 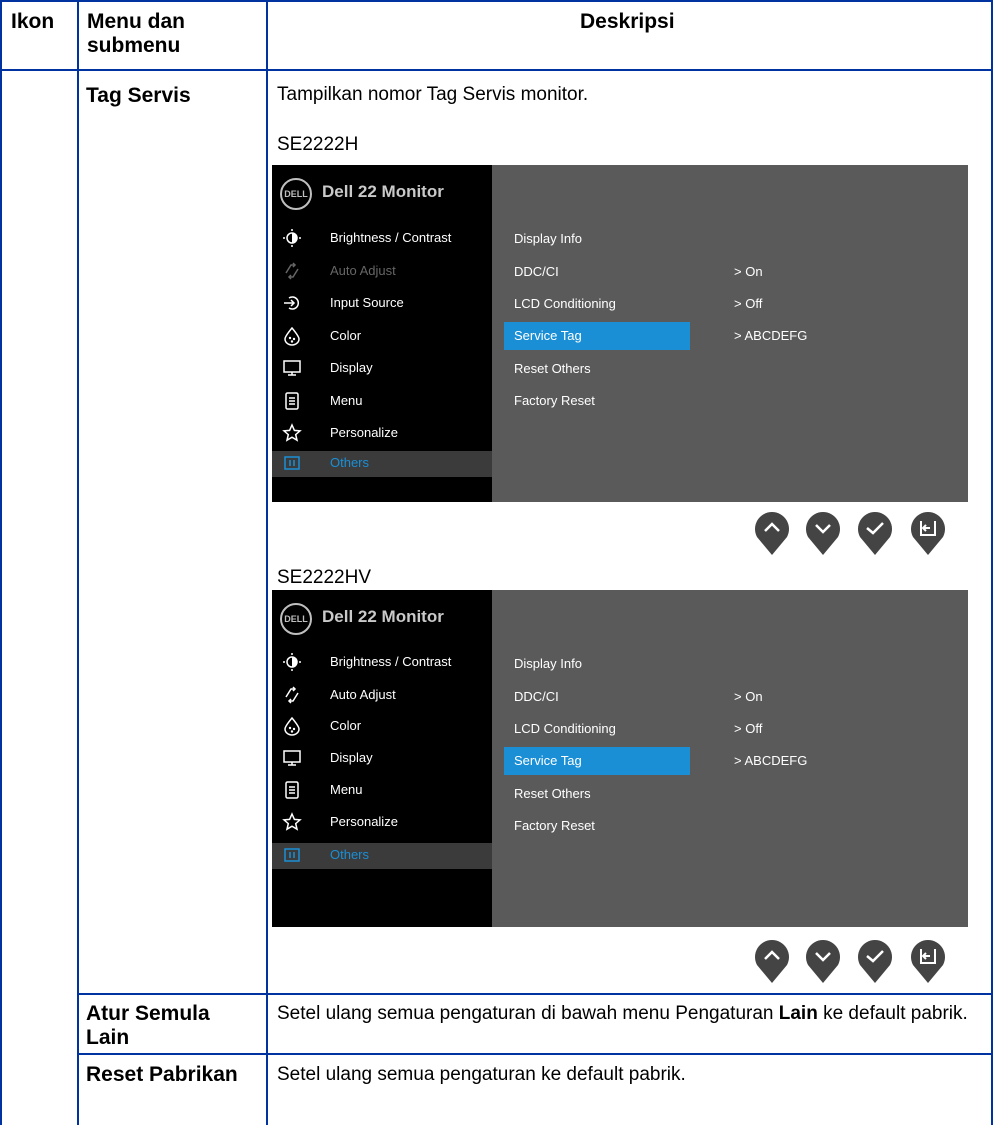 I want to click on model-label-2: SE2222HV, so click(x=324, y=577).